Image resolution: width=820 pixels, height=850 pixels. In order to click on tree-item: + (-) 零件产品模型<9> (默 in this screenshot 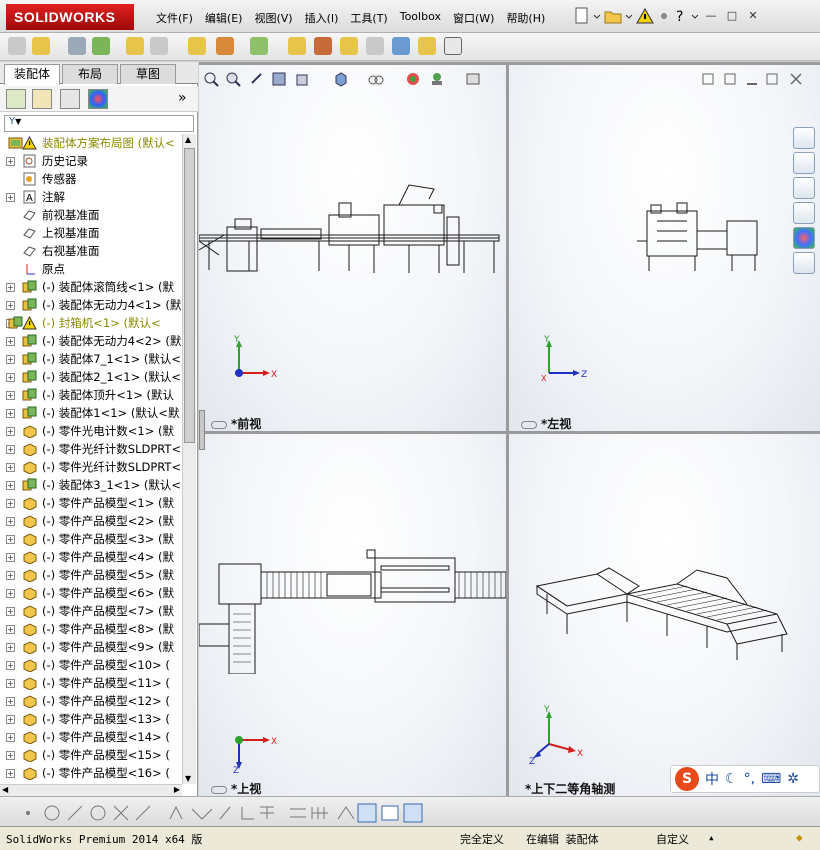, I will do `click(91, 647)`.